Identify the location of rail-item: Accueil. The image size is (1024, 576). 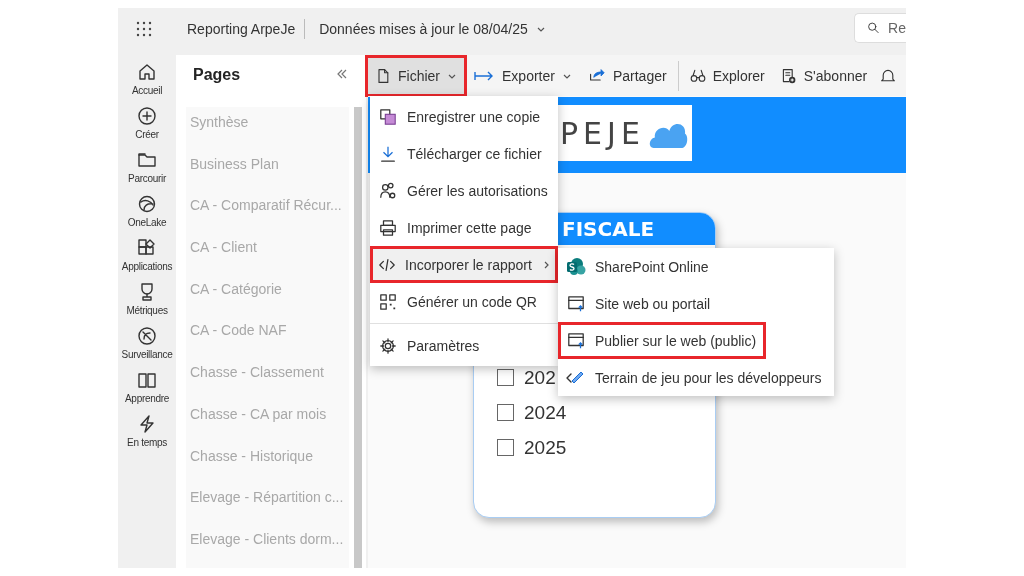
(147, 79).